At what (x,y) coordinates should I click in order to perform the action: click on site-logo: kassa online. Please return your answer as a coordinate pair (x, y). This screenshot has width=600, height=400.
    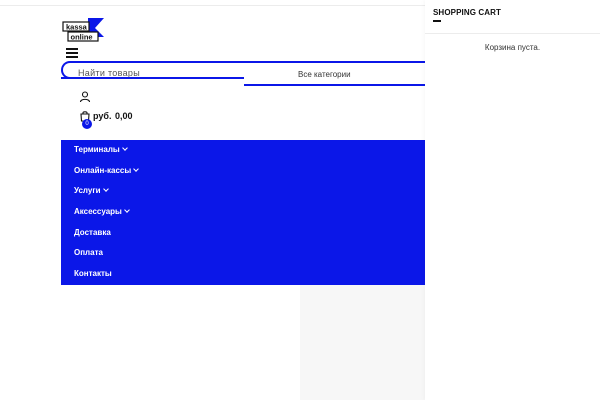
    Looking at the image, I should click on (83, 32).